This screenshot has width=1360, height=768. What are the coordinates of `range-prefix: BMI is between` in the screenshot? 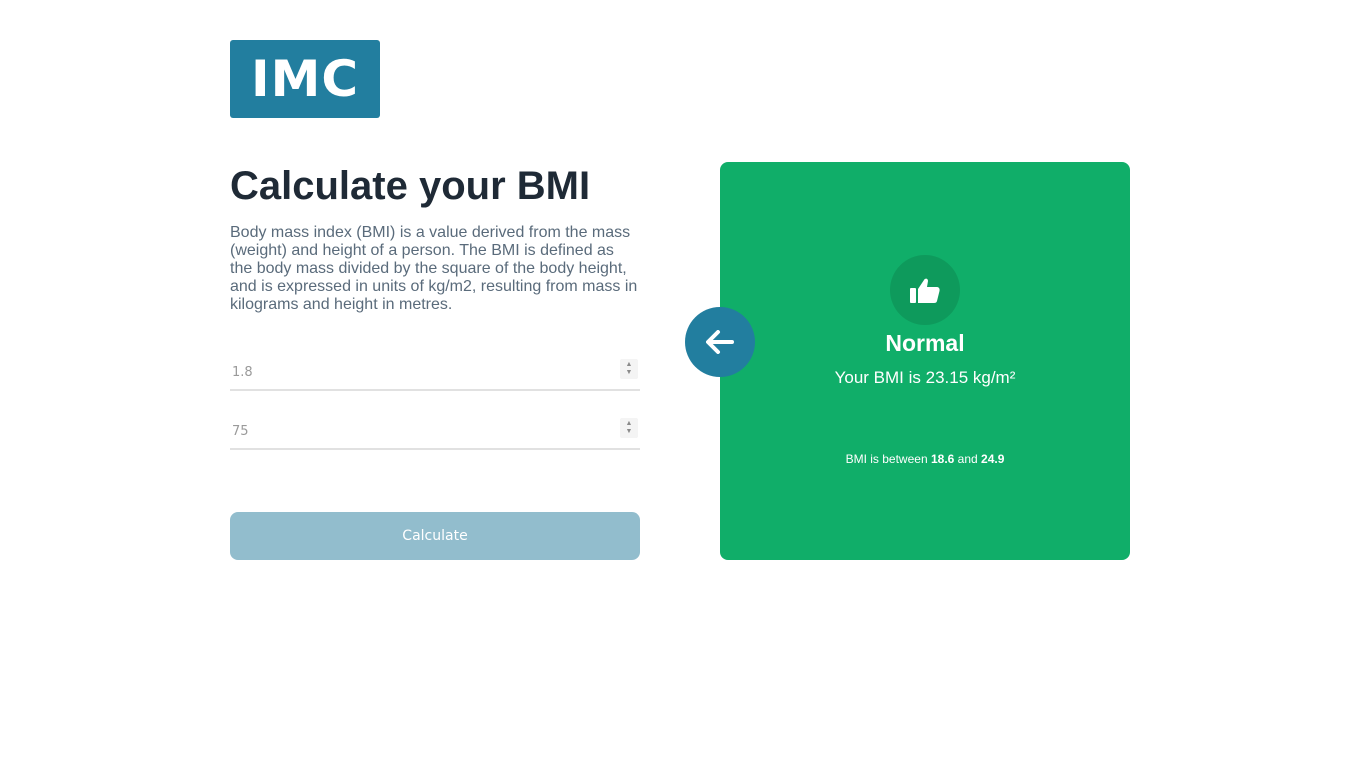 It's located at (886, 459).